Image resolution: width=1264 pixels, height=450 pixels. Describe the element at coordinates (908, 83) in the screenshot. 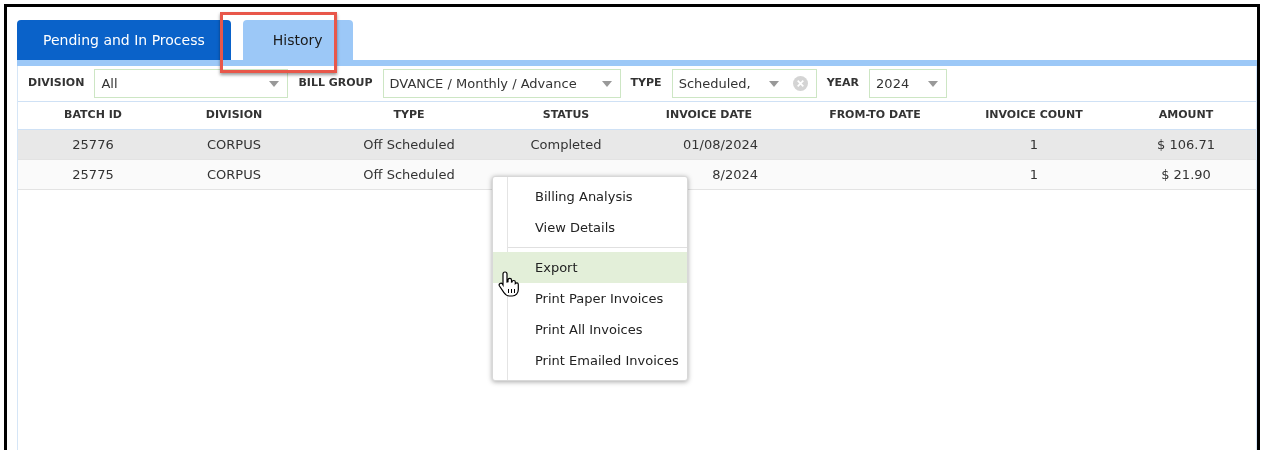

I see `dropdown-field: 2024` at that location.